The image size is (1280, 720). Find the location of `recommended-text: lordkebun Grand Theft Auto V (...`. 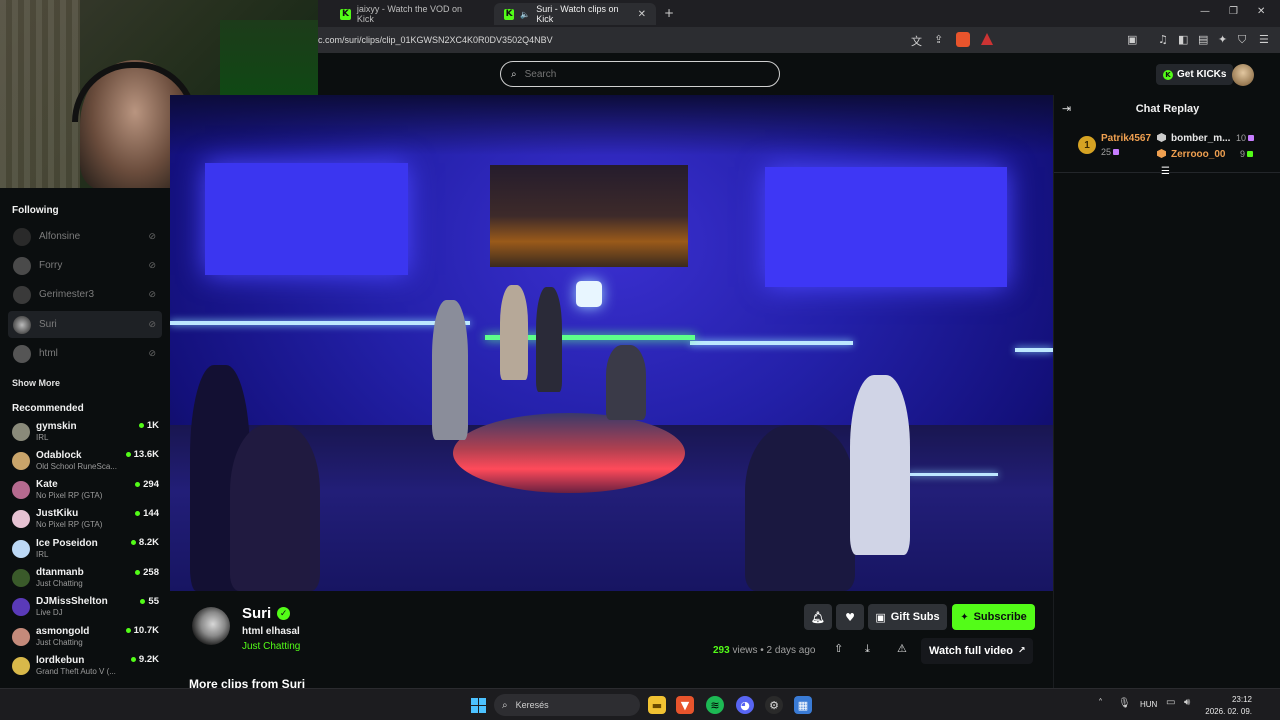

recommended-text: lordkebun Grand Theft Auto V (... is located at coordinates (82, 666).